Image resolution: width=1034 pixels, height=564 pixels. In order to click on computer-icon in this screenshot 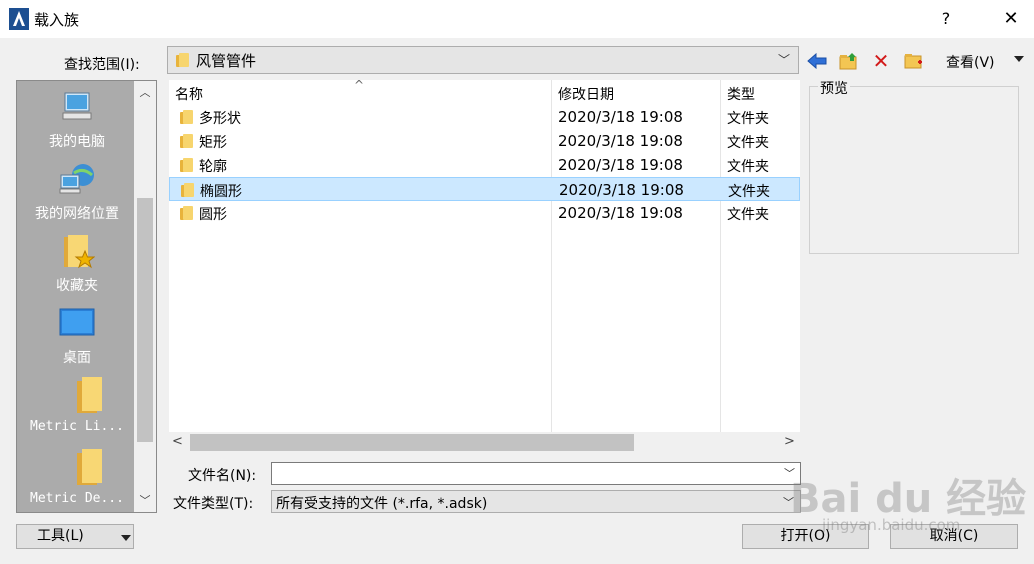, I will do `click(77, 109)`.